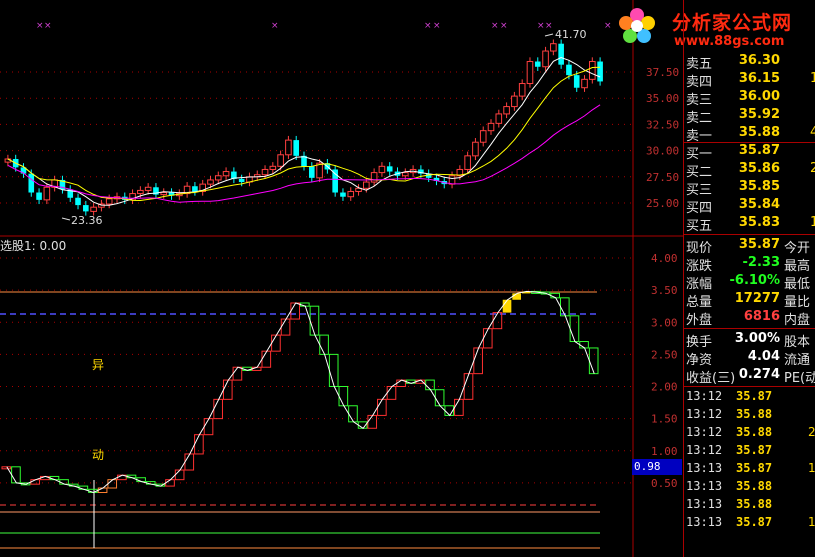 Image resolution: width=815 pixels, height=557 pixels. Describe the element at coordinates (749, 358) in the screenshot. I see `fundamental-row: 净资 4.04 流通` at that location.